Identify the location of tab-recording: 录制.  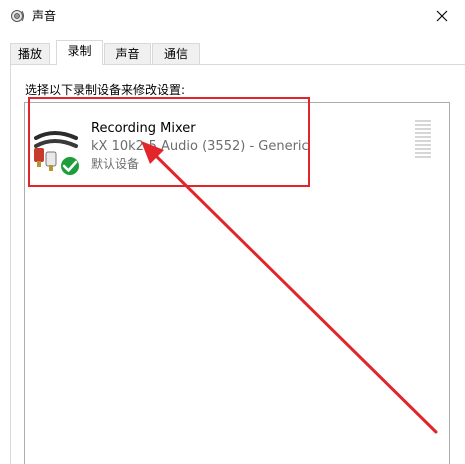
(79, 52).